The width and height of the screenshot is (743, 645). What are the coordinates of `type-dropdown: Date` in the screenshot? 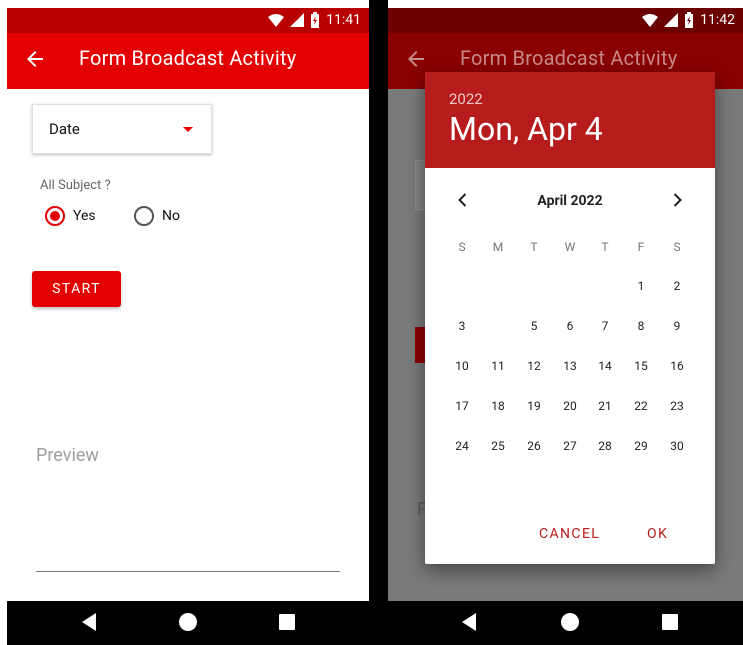 It's located at (122, 129).